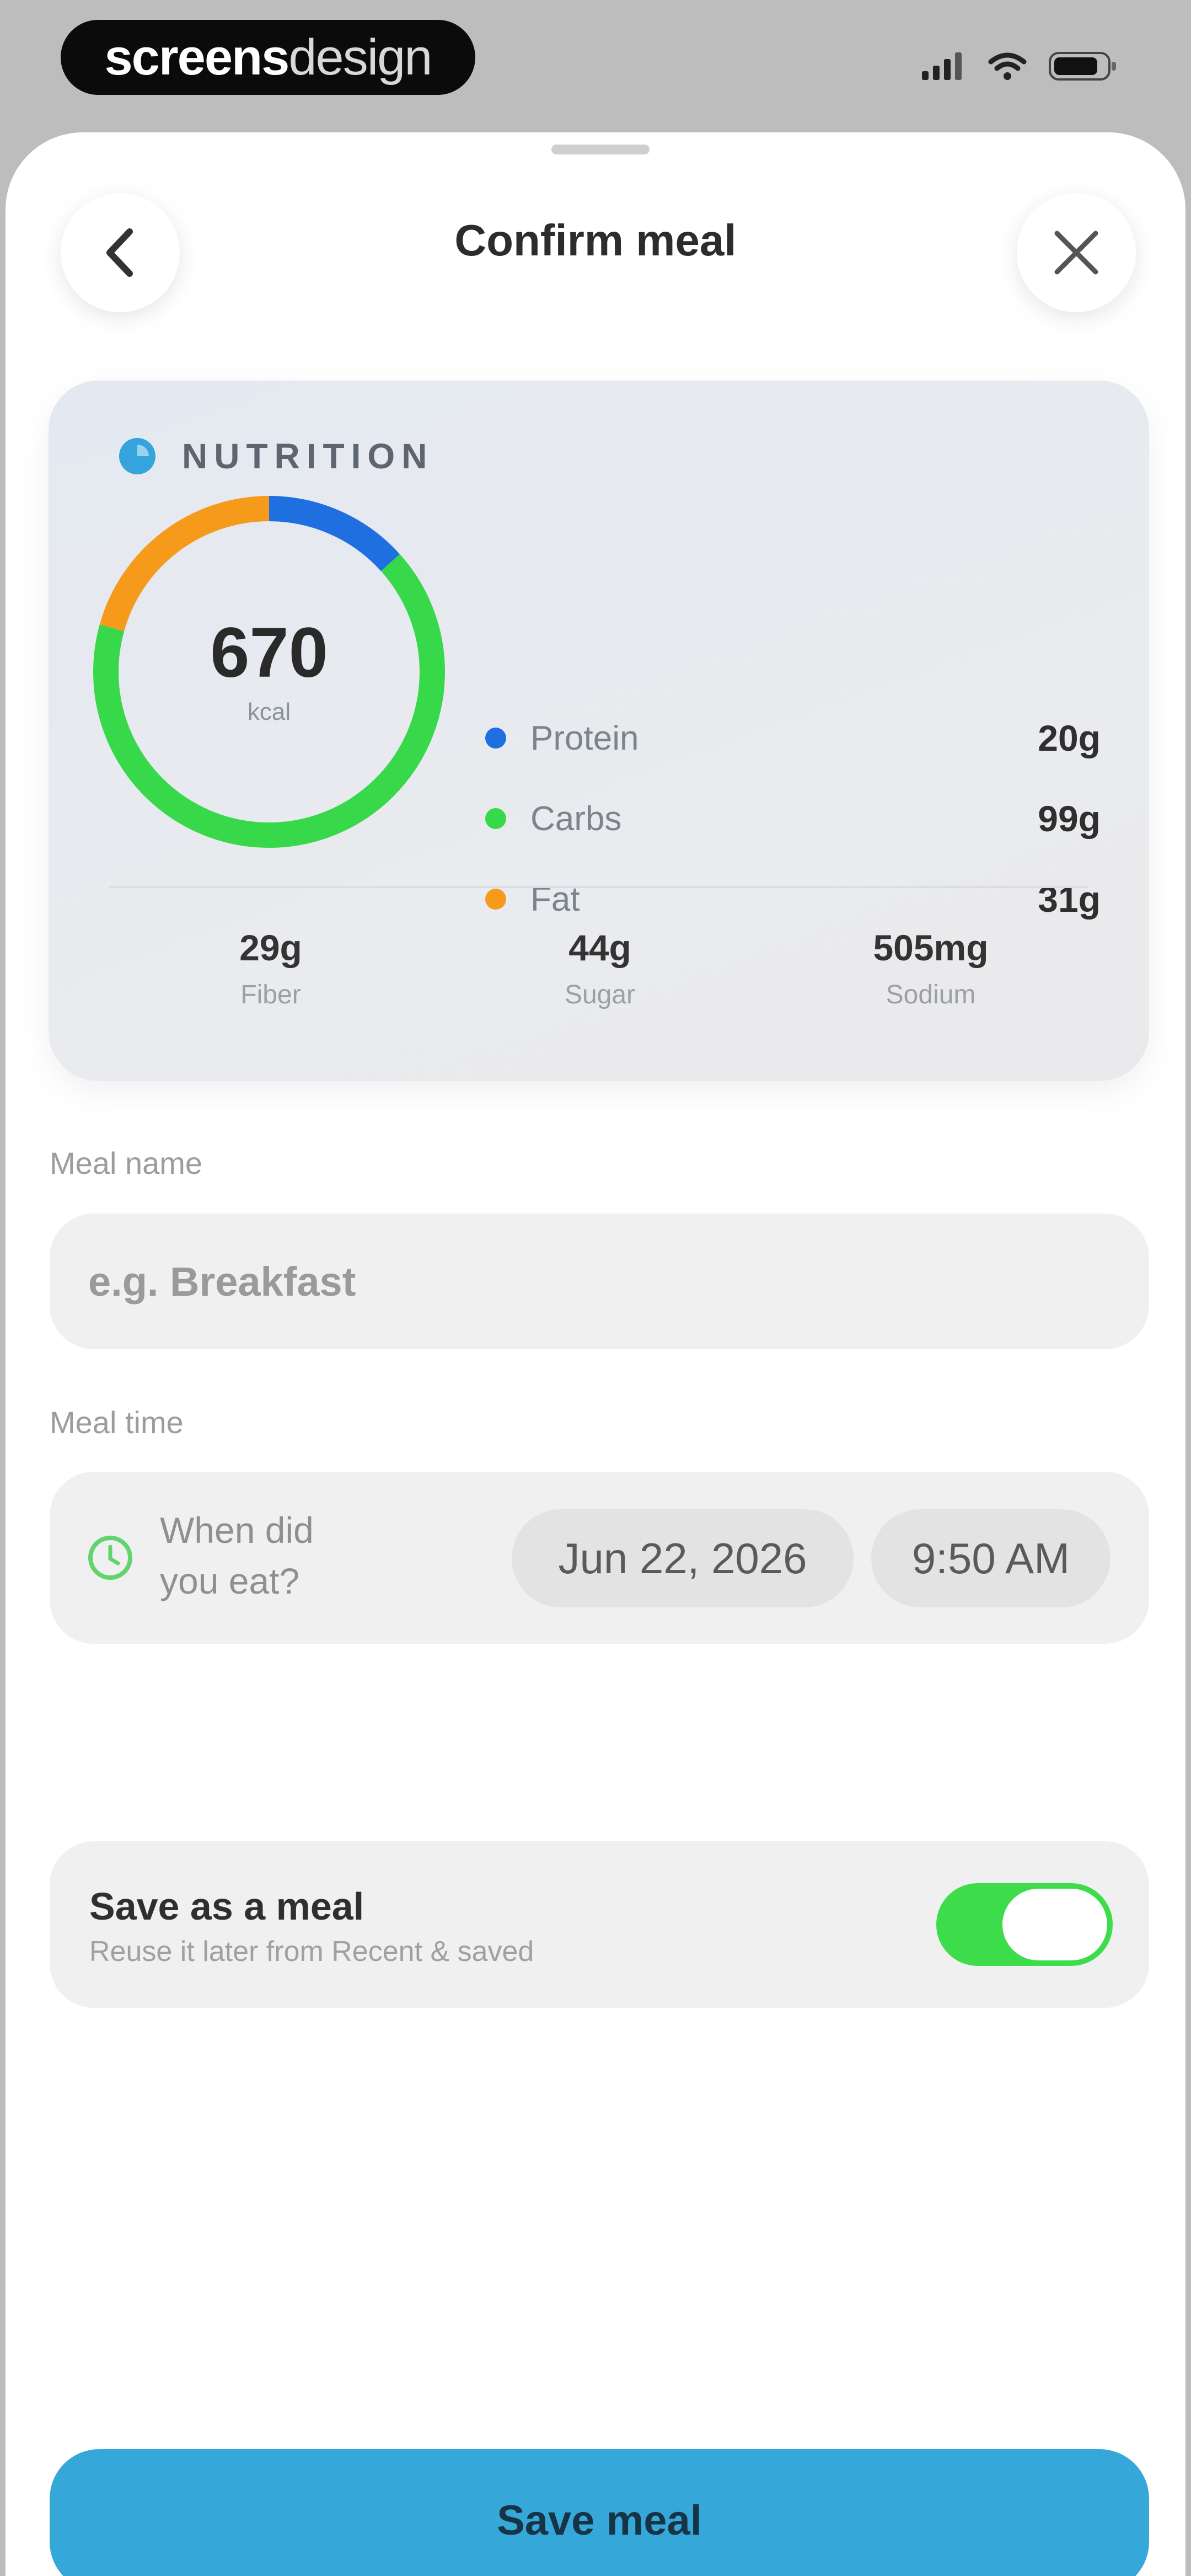  I want to click on meal-time-card: When did you eat? Jun 22, 2026 9:50 AM, so click(600, 1558).